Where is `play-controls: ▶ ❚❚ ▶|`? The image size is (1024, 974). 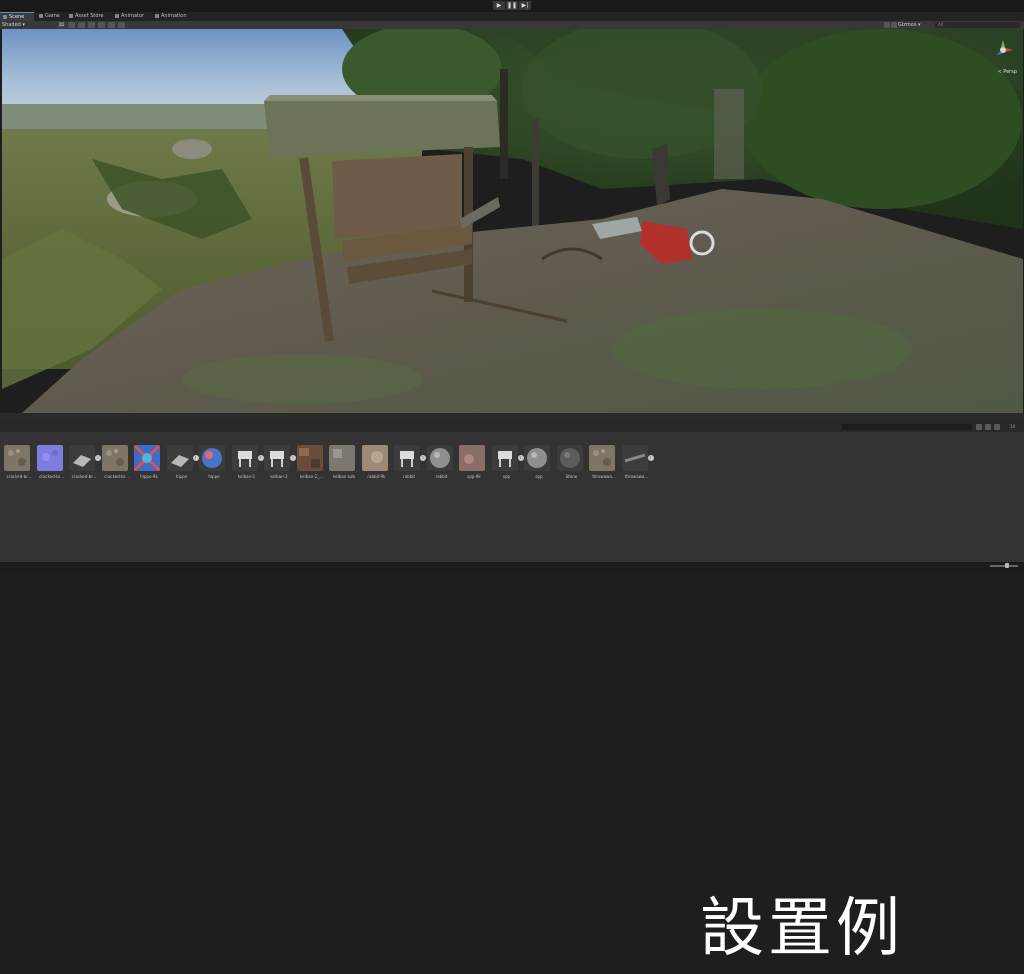 play-controls: ▶ ❚❚ ▶| is located at coordinates (512, 5).